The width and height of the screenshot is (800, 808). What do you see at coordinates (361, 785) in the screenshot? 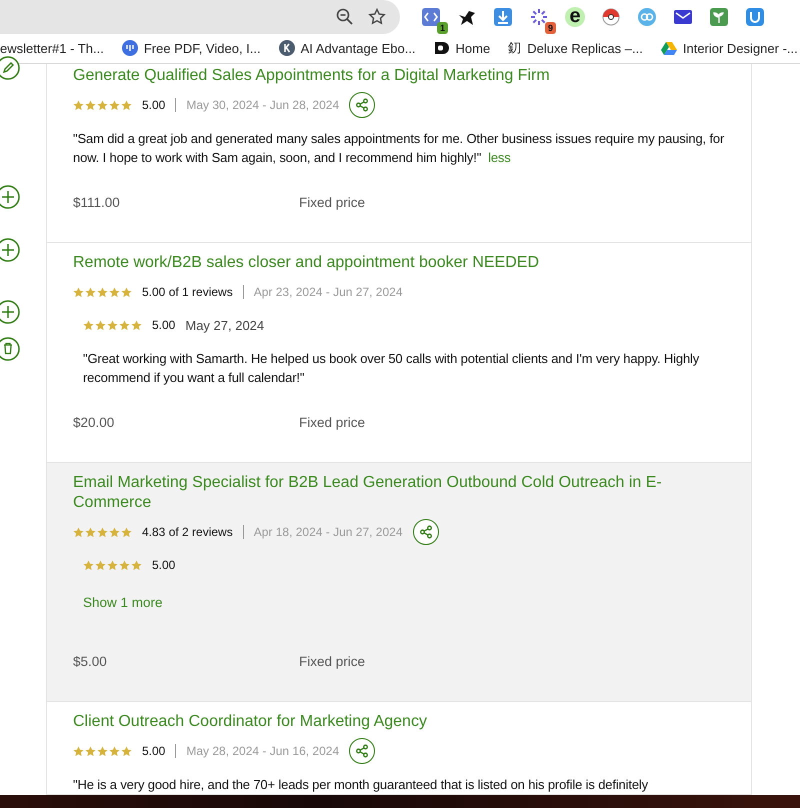
I see `review-text: "He is a very good hire, and the 70+ leads per month guaranteed that is listed on his profile is definitely` at bounding box center [361, 785].